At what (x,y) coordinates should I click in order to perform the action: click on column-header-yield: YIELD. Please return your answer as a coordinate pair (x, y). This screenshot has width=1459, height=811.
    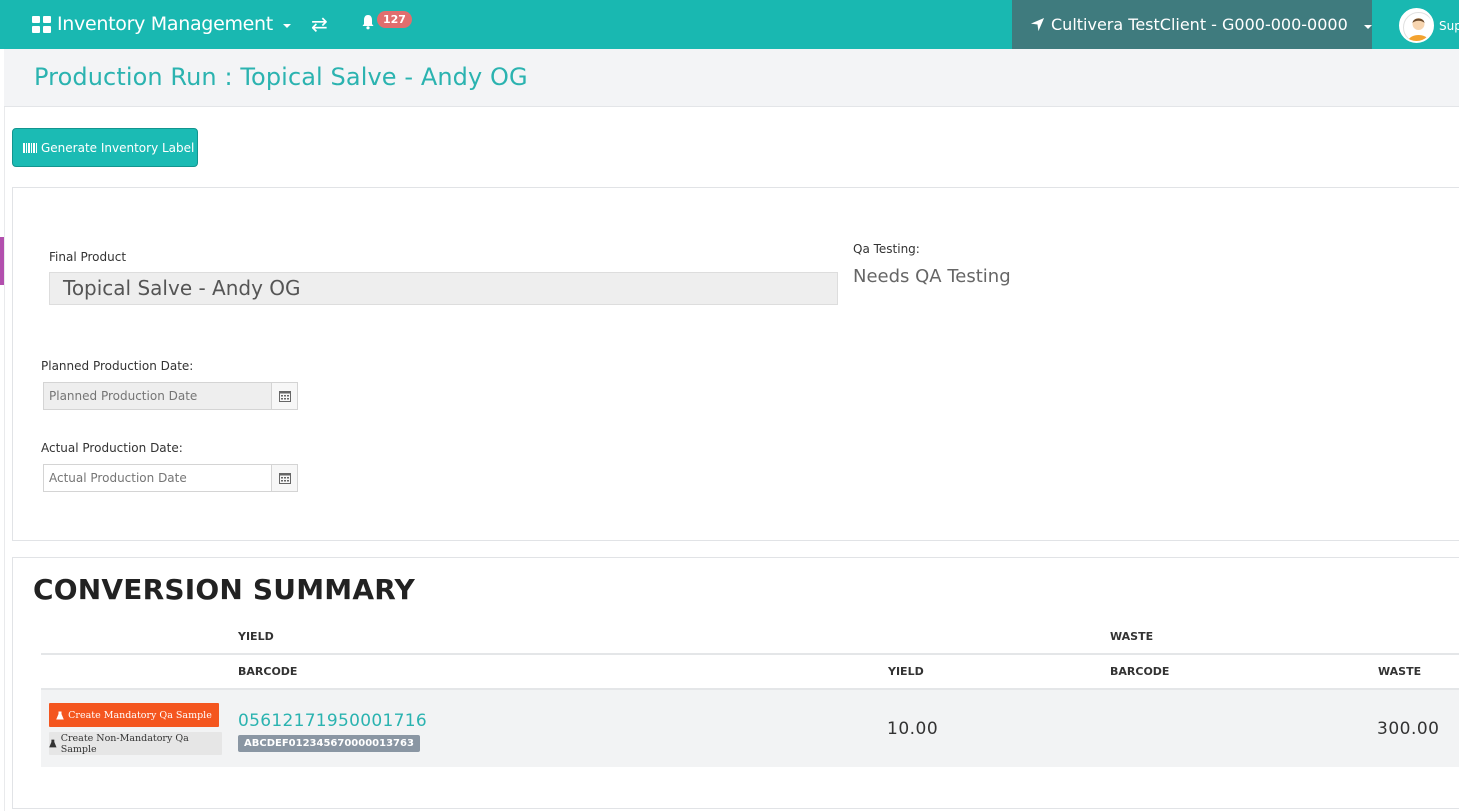
    Looking at the image, I should click on (906, 671).